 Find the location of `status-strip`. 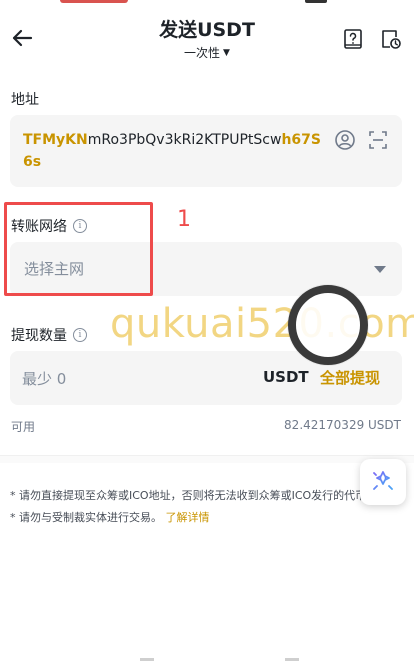

status-strip is located at coordinates (207, 2).